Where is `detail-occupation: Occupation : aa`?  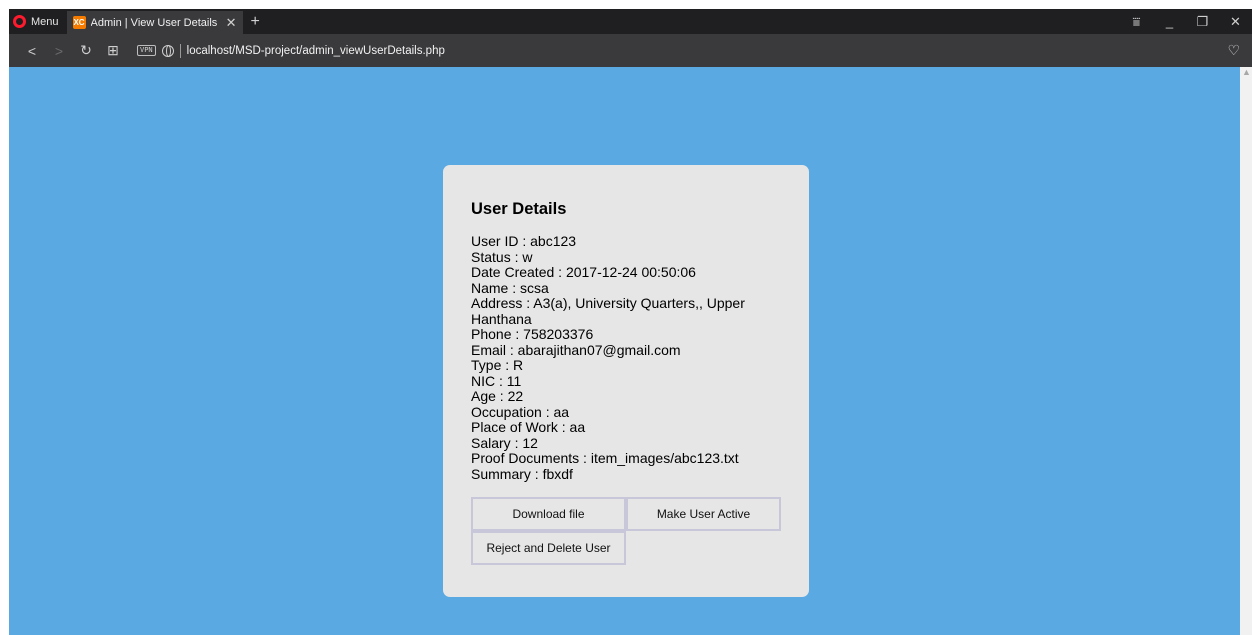 detail-occupation: Occupation : aa is located at coordinates (520, 411).